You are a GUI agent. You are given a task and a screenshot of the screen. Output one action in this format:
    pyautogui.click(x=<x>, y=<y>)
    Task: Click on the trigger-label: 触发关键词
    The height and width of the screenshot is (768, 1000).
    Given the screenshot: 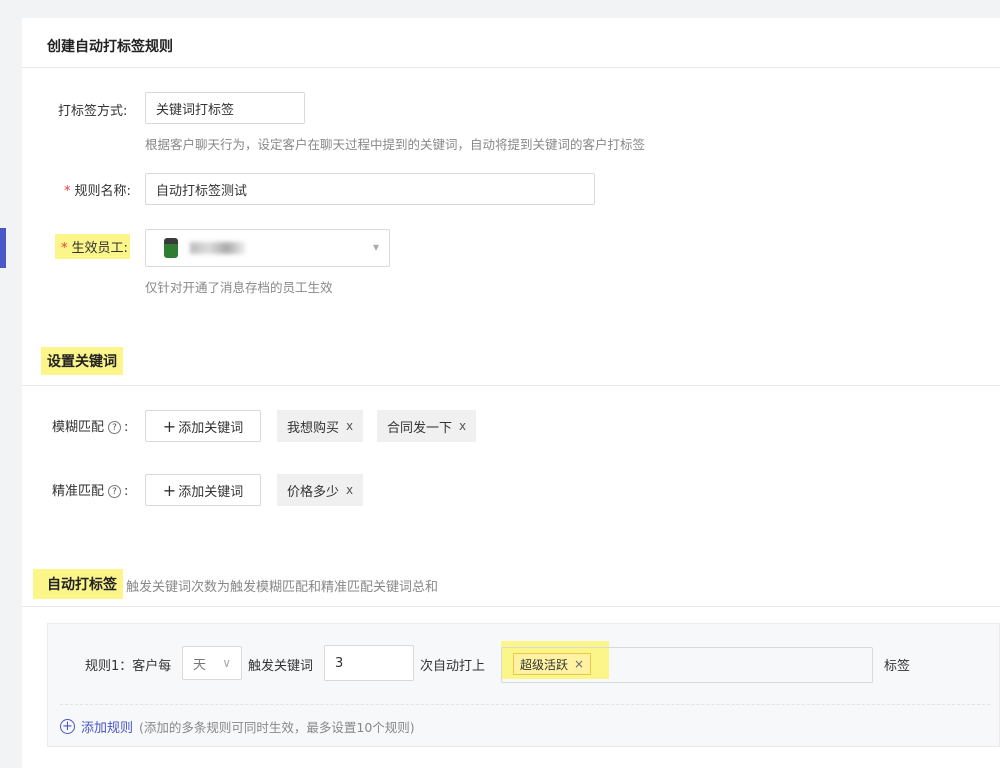 What is the action you would take?
    pyautogui.click(x=281, y=666)
    